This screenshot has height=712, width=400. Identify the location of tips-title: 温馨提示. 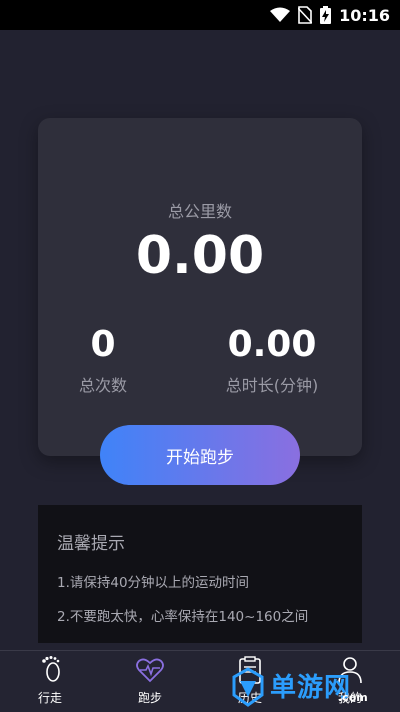
(91, 544).